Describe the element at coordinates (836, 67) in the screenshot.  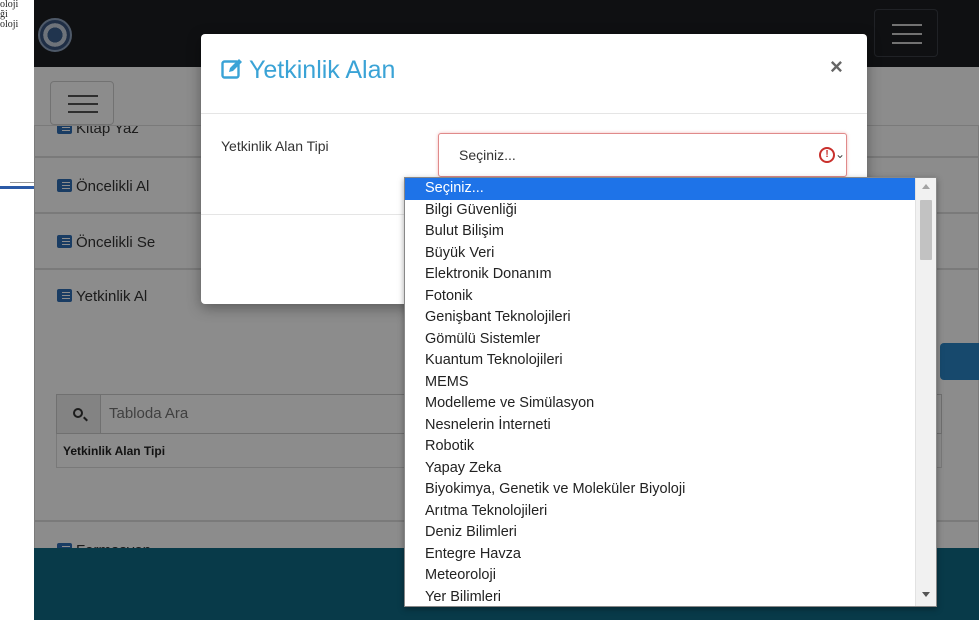
I see `close-icon: ×` at that location.